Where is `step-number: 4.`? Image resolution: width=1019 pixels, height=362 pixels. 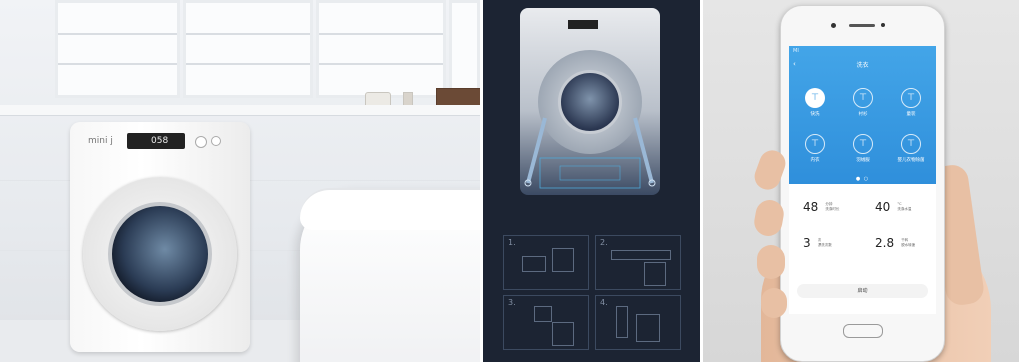 step-number: 4. is located at coordinates (604, 302).